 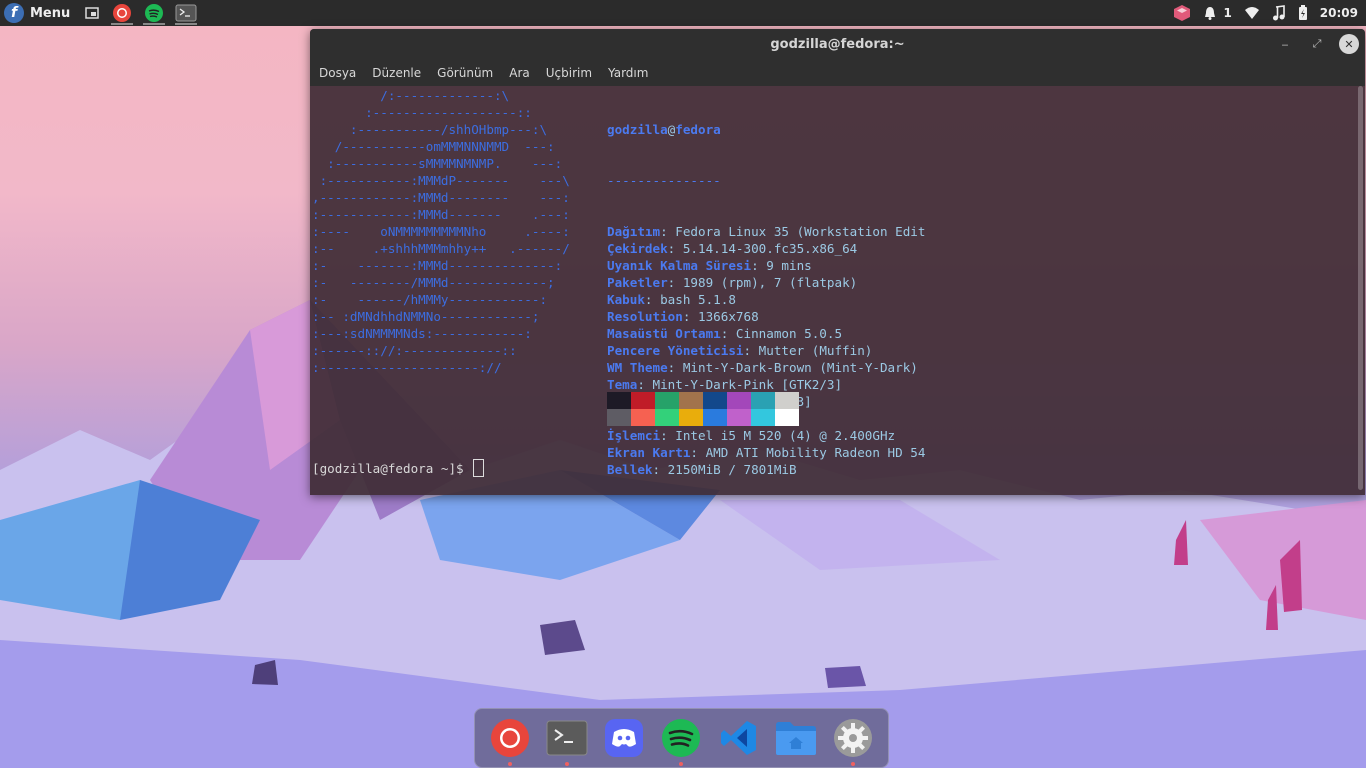 I want to click on user-host-line: godzilla@fedora, so click(x=766, y=129).